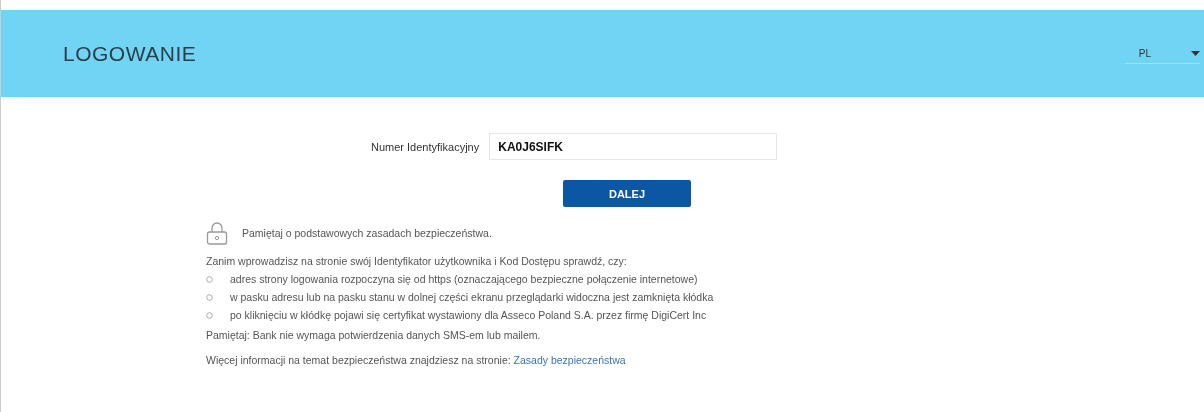  What do you see at coordinates (374, 335) in the screenshot?
I see `security-note: Pamiętaj: Bank nie wymaga potwierdzenia danych SMS-em lub mailem.` at bounding box center [374, 335].